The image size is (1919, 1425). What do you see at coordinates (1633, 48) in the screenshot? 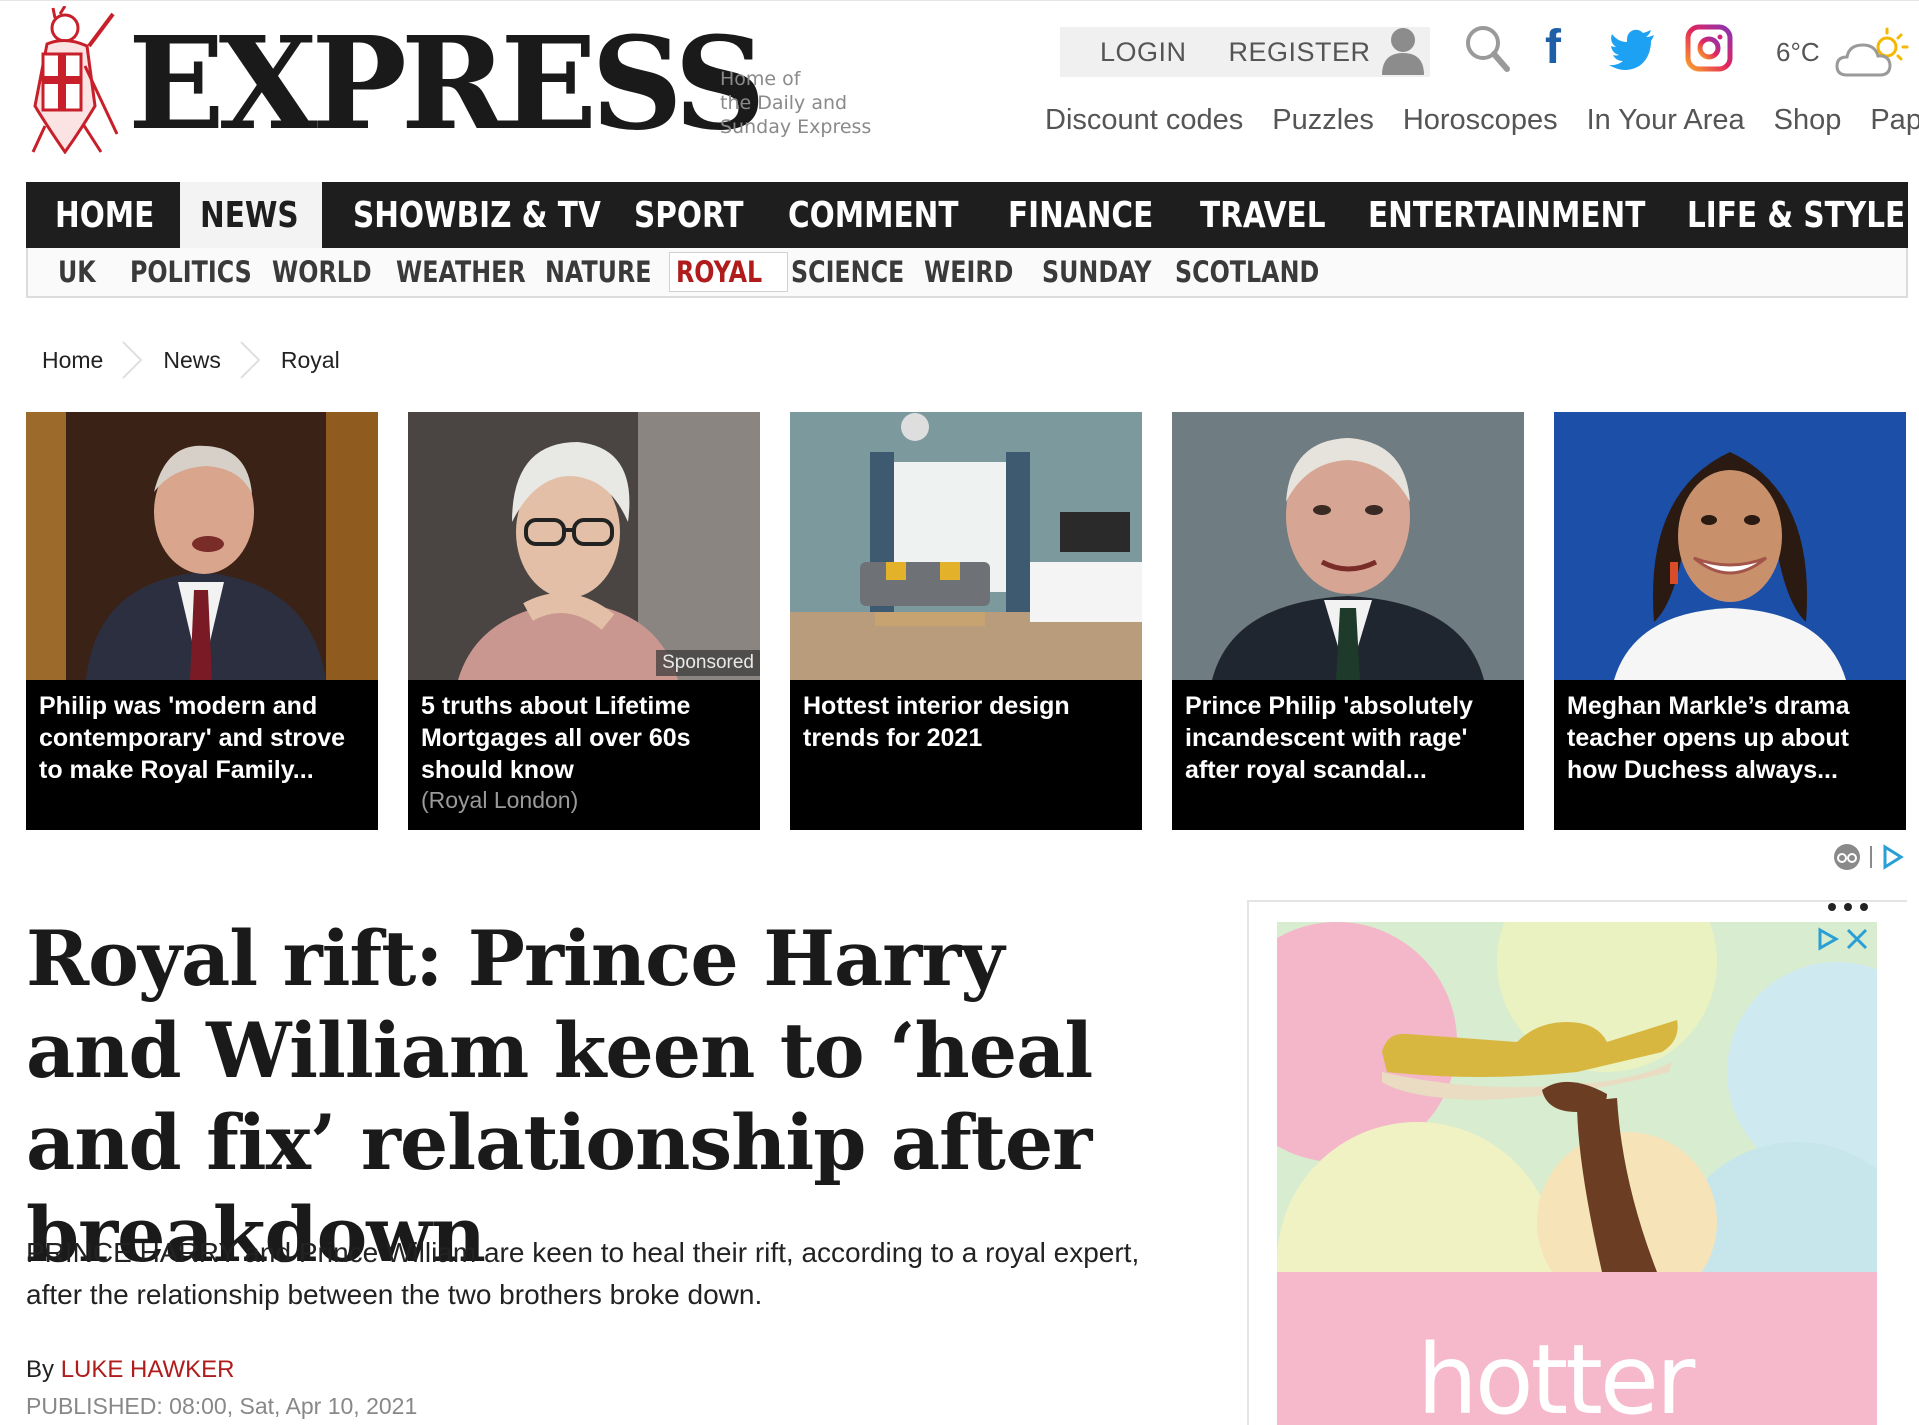
I see `twitter-icon` at bounding box center [1633, 48].